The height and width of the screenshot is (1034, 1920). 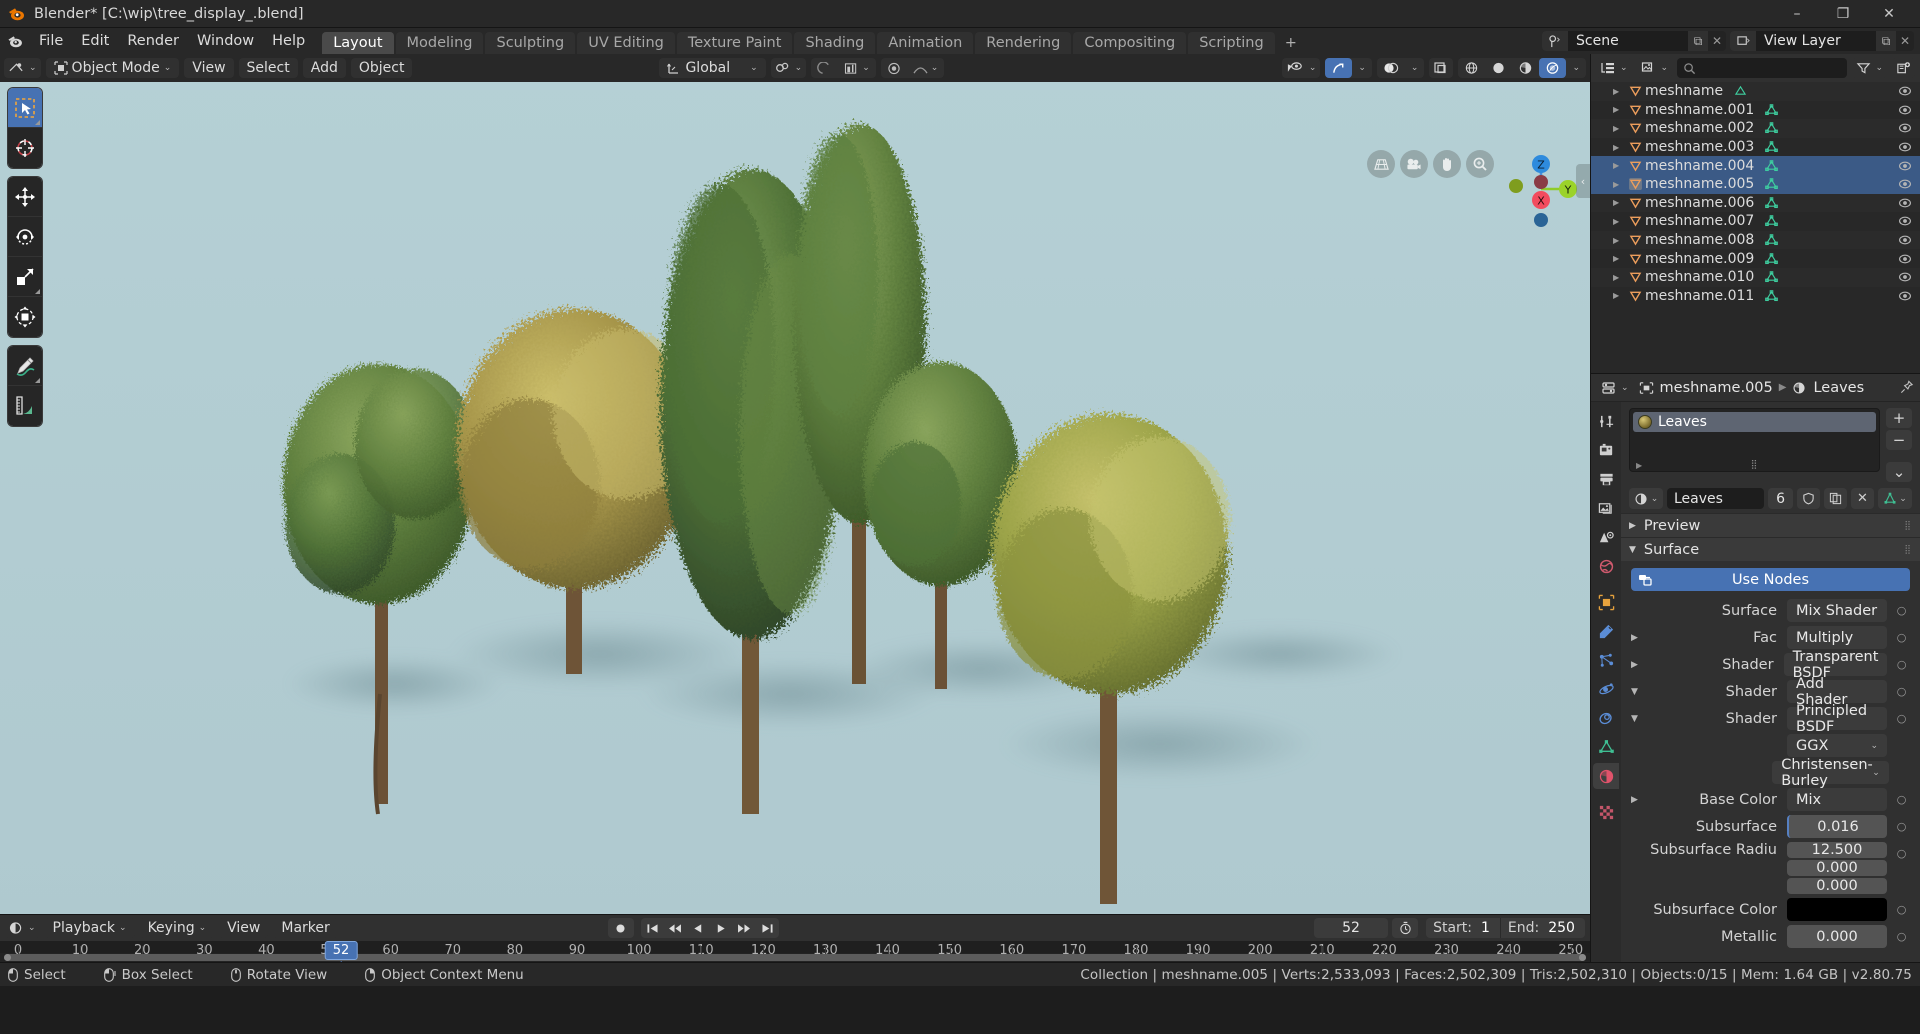 I want to click on object-mode-selector: Object Mode ⌄, so click(x=112, y=68).